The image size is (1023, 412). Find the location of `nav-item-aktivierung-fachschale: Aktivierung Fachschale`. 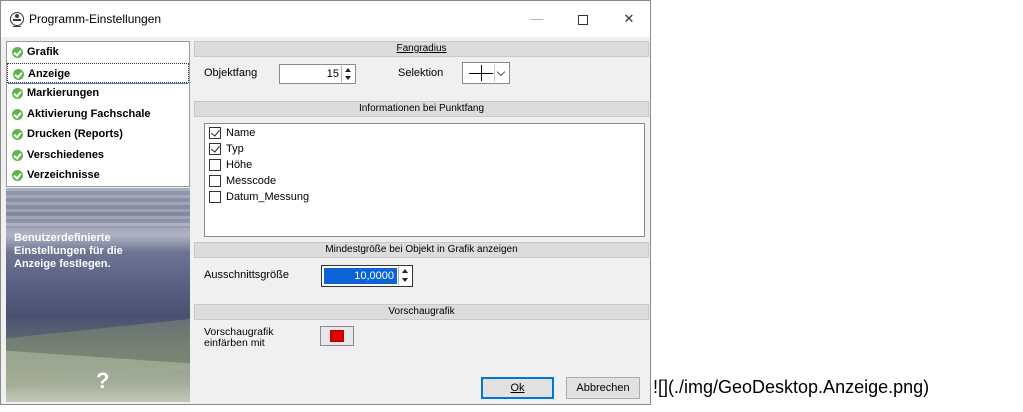

nav-item-aktivierung-fachschale: Aktivierung Fachschale is located at coordinates (98, 114).